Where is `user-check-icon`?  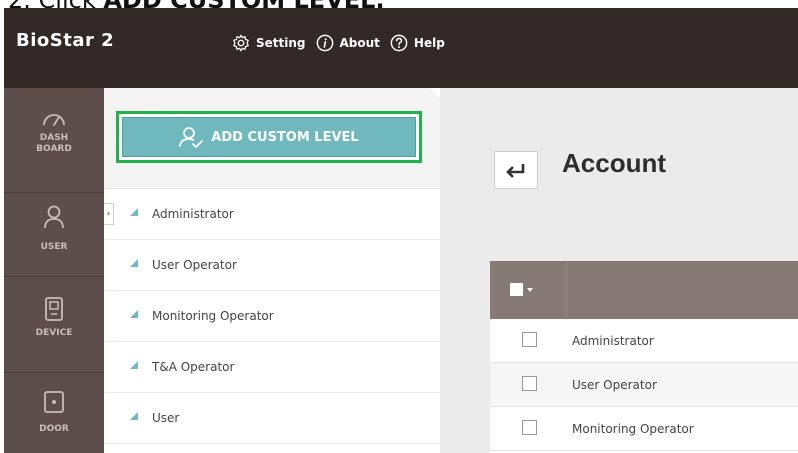
user-check-icon is located at coordinates (191, 137).